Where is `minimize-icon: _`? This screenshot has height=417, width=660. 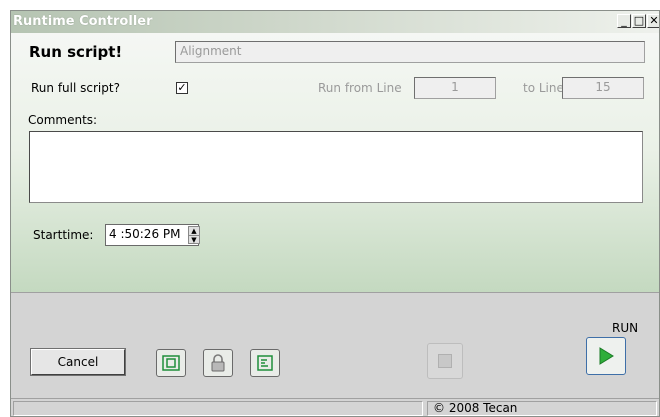
minimize-icon: _ is located at coordinates (624, 20).